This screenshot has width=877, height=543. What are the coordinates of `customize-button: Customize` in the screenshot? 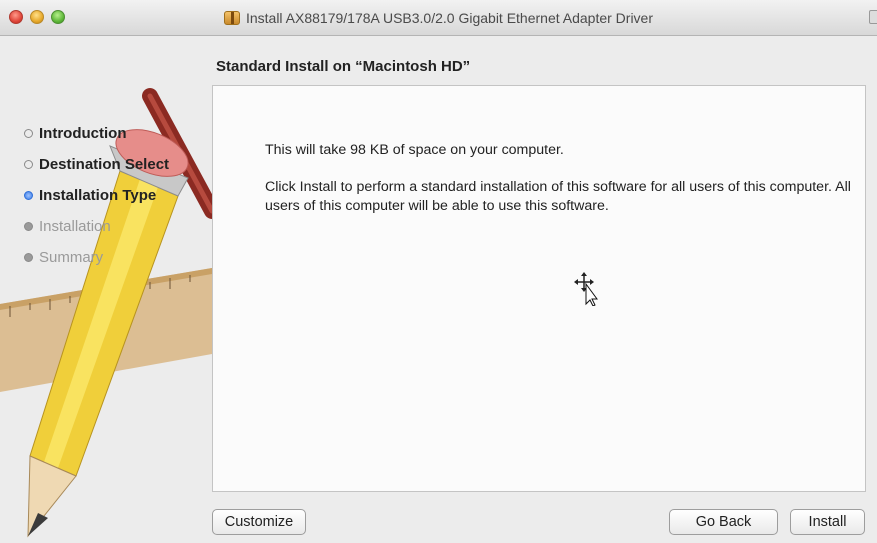 It's located at (259, 522).